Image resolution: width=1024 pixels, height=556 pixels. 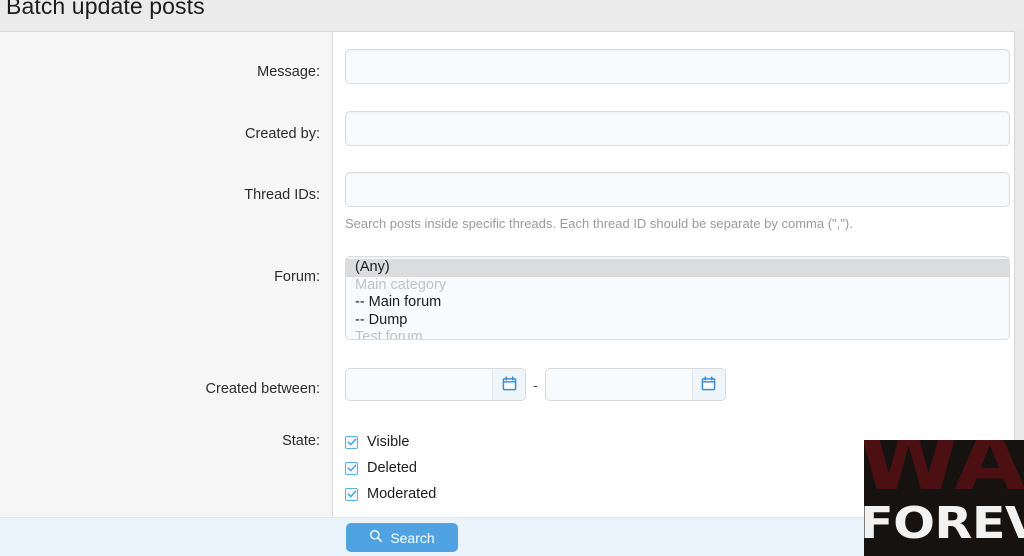 I want to click on created-to-calendar-button, so click(x=708, y=384).